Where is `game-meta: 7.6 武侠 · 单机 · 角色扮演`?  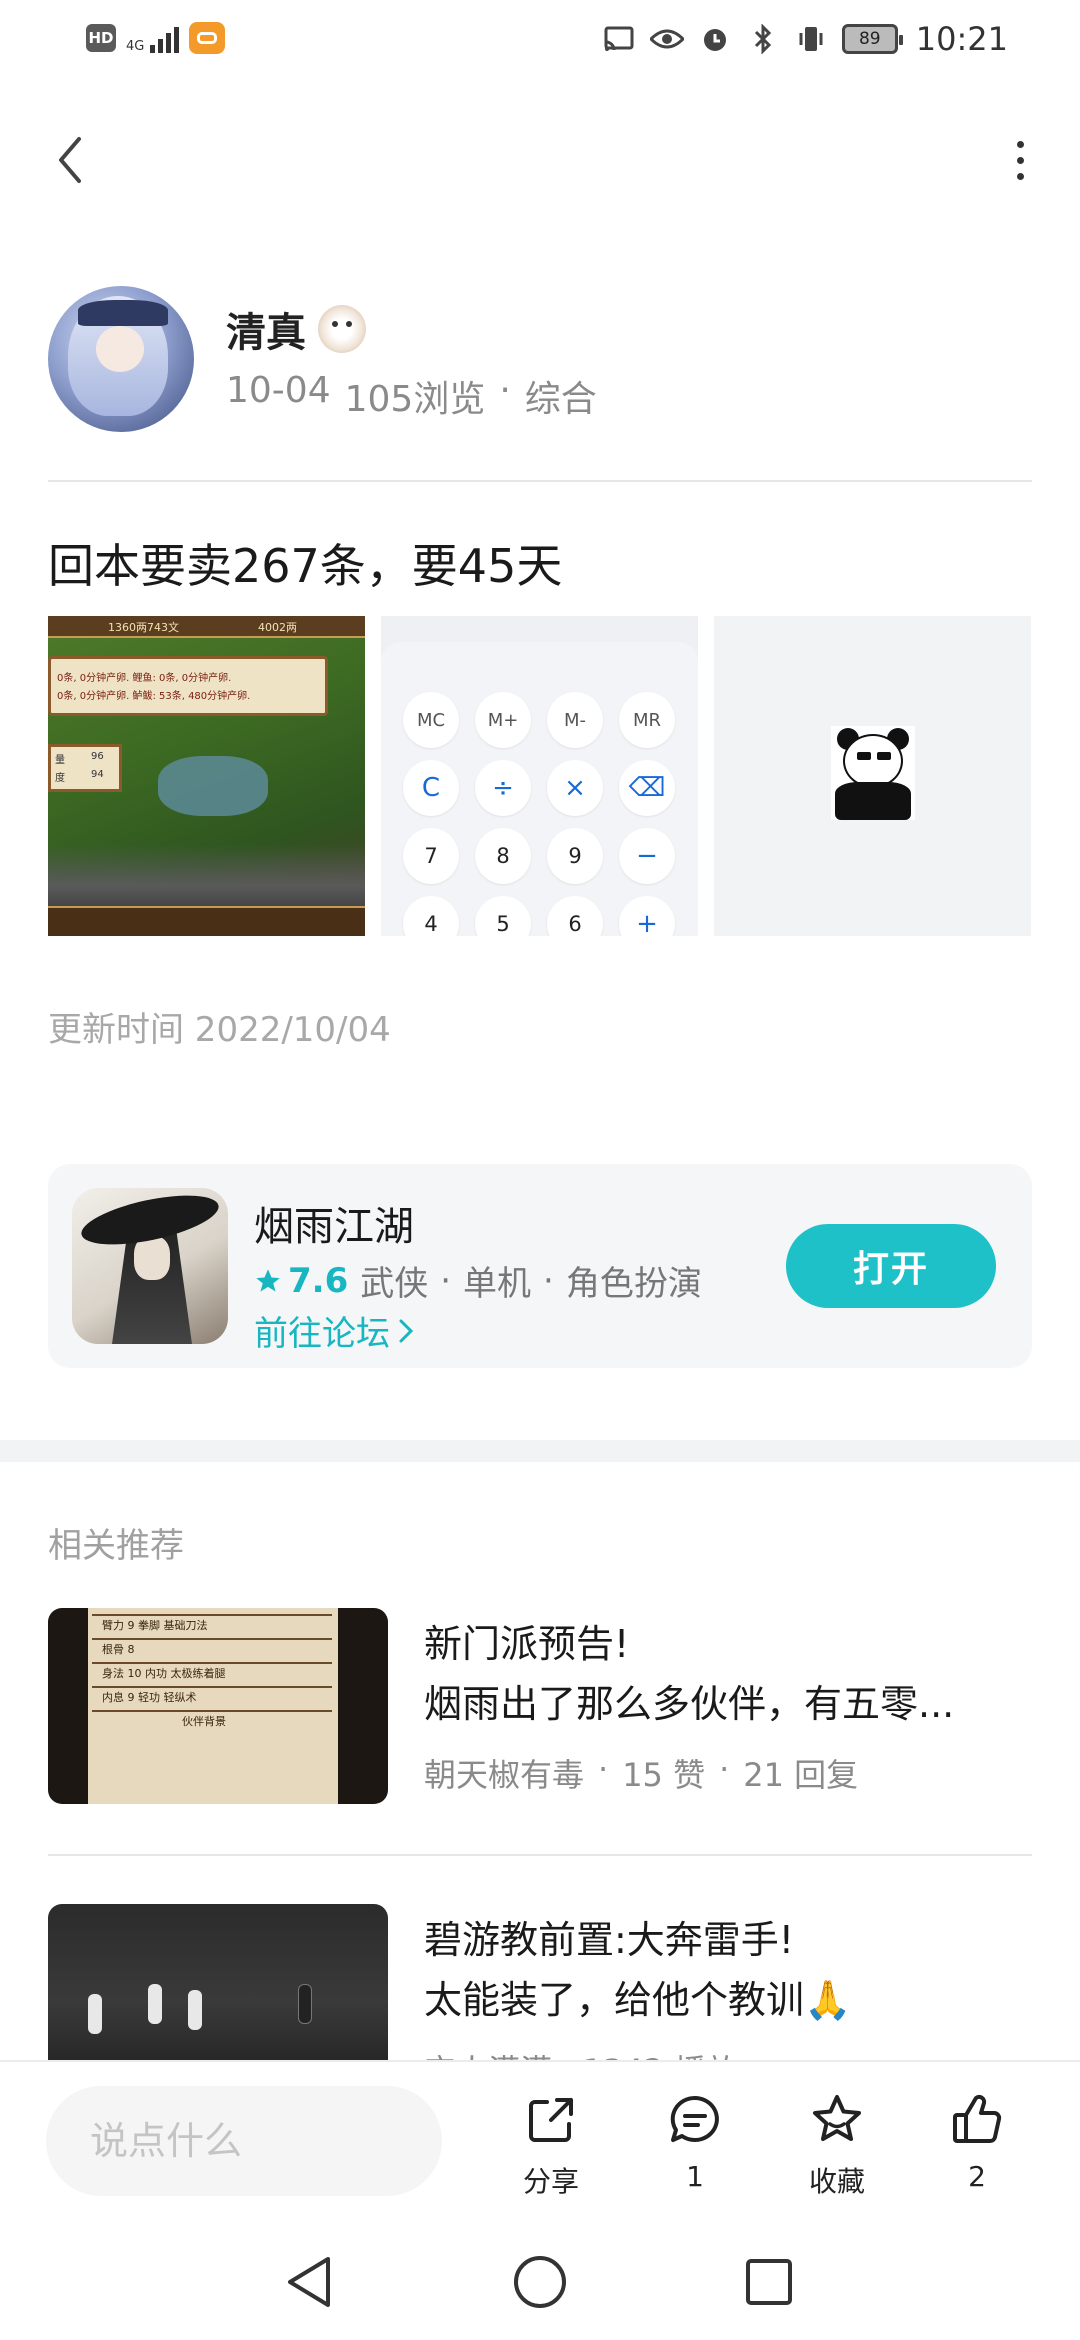
game-meta: 7.6 武侠 · 单机 · 角色扮演 is located at coordinates (478, 1280).